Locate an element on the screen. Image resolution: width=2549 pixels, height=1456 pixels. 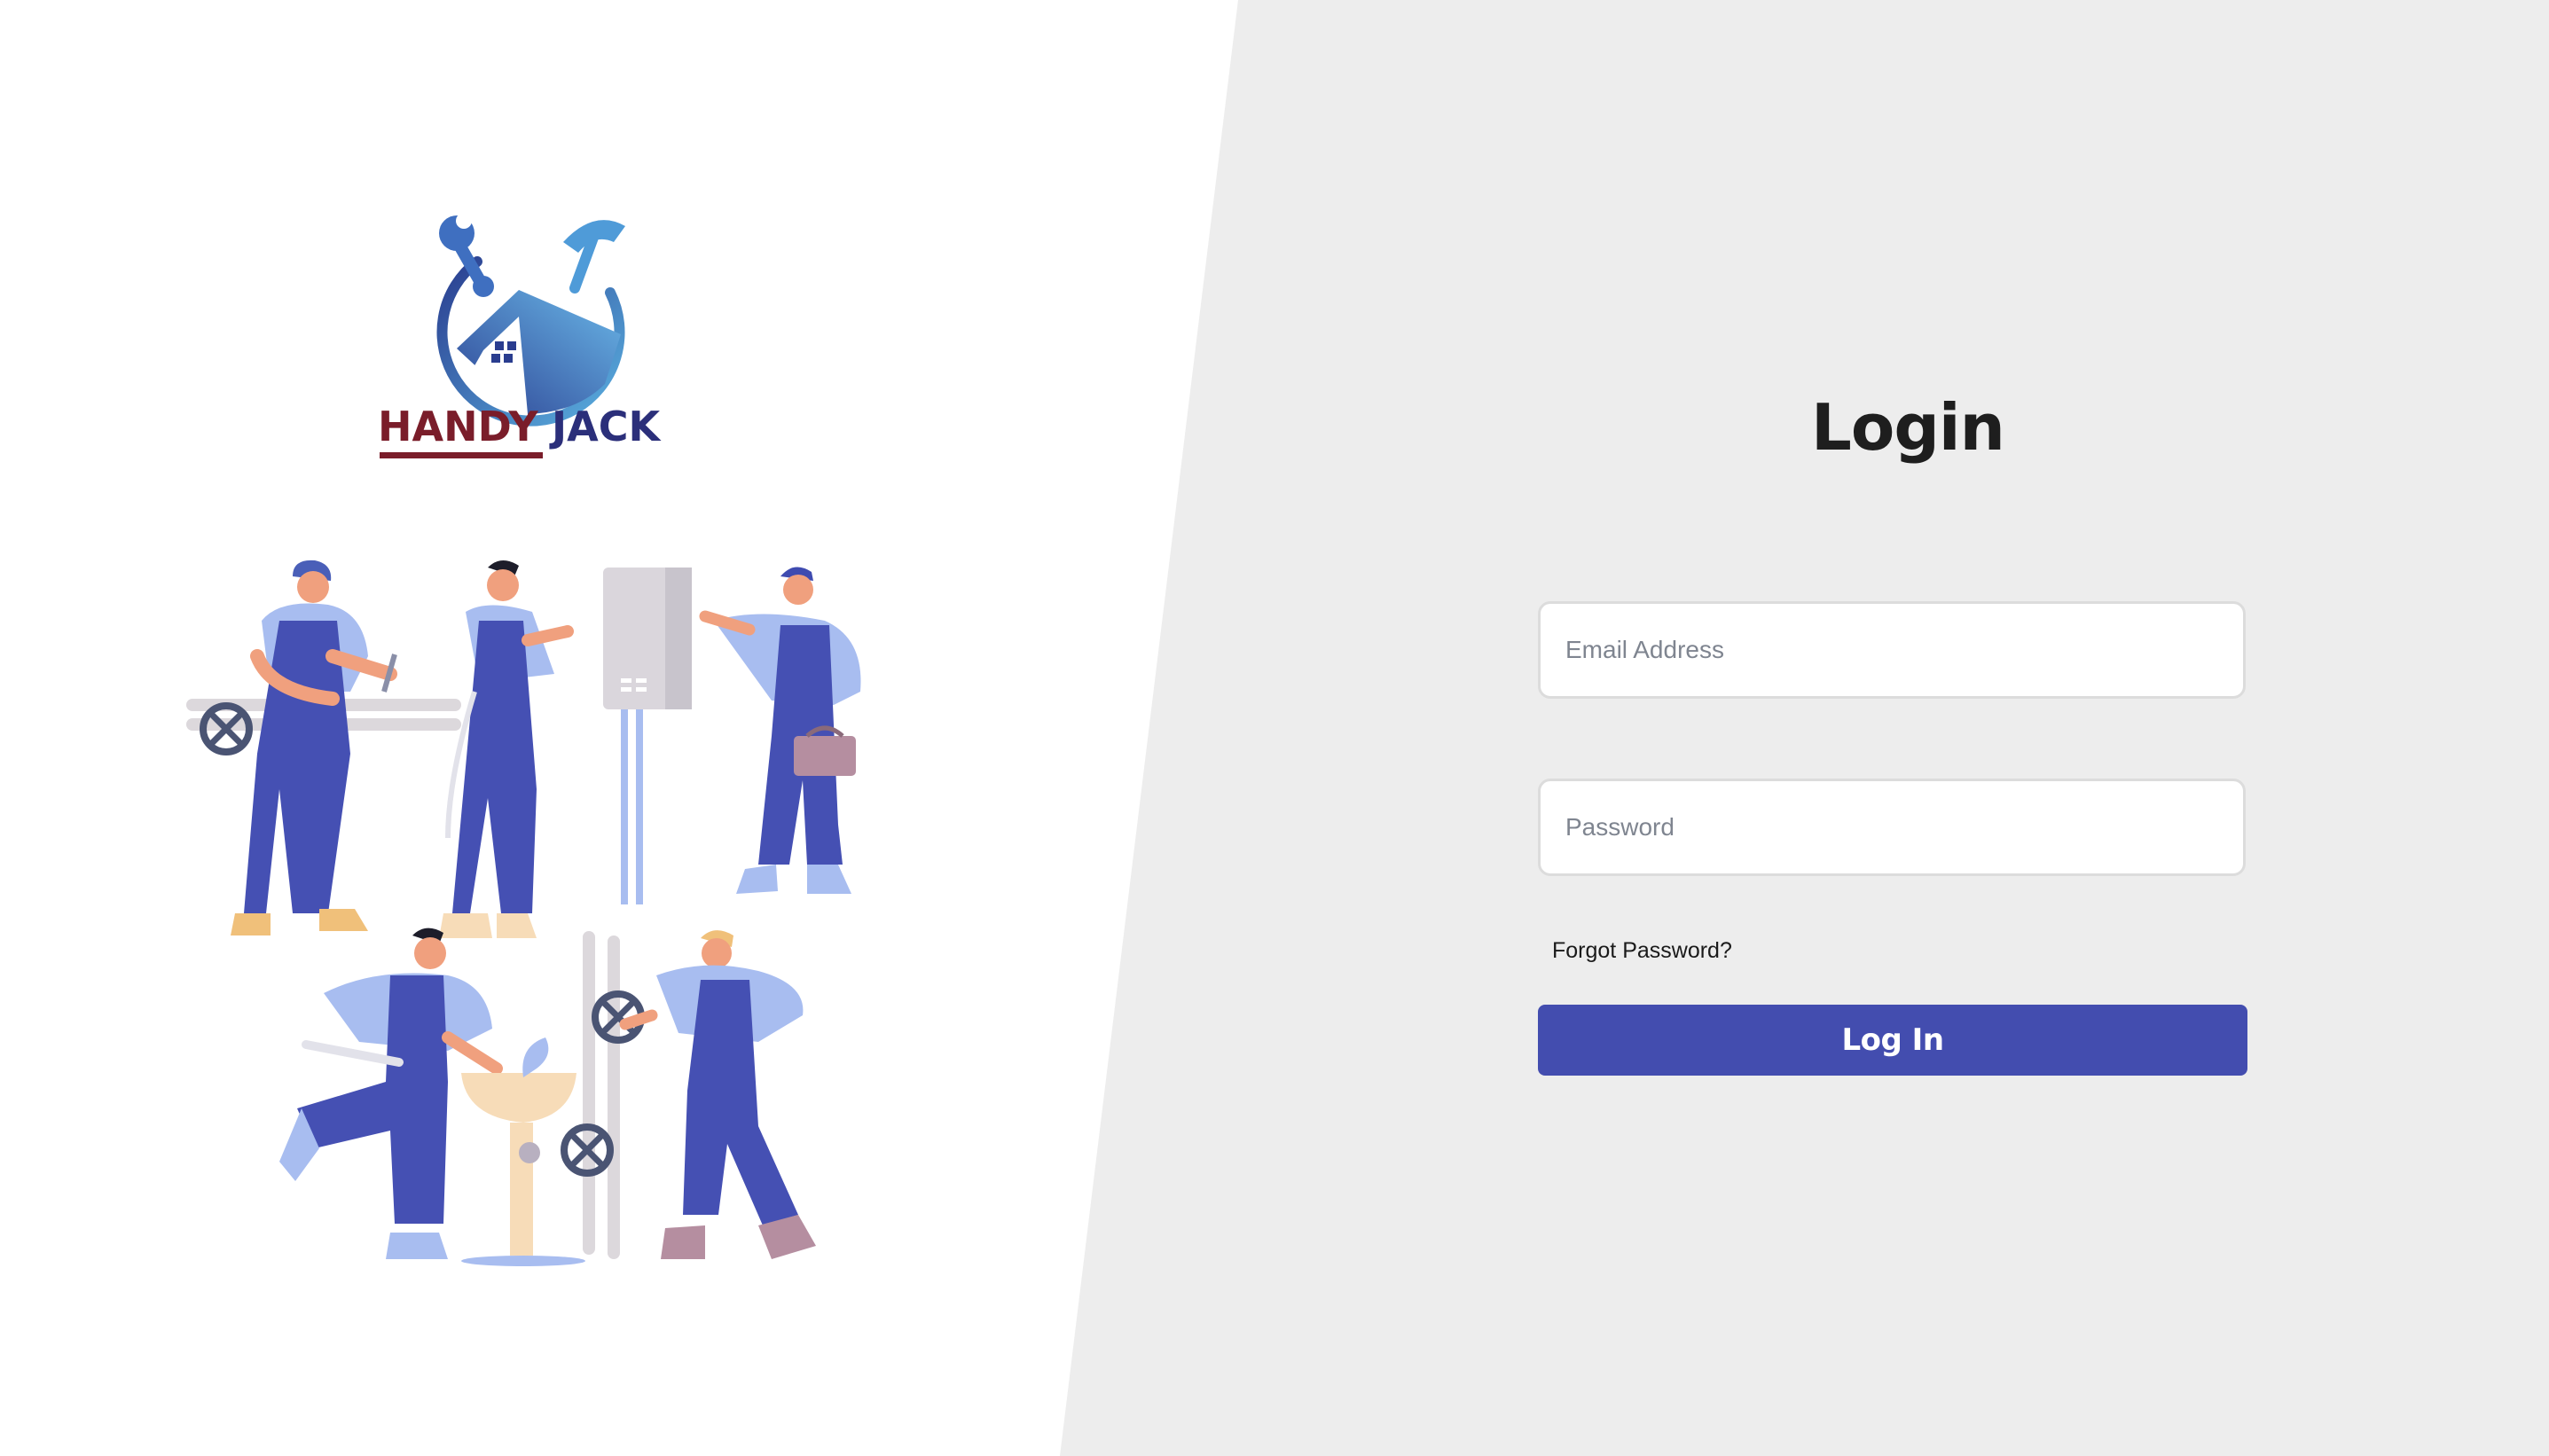
worker-4-illustration is located at coordinates (391, 1093).